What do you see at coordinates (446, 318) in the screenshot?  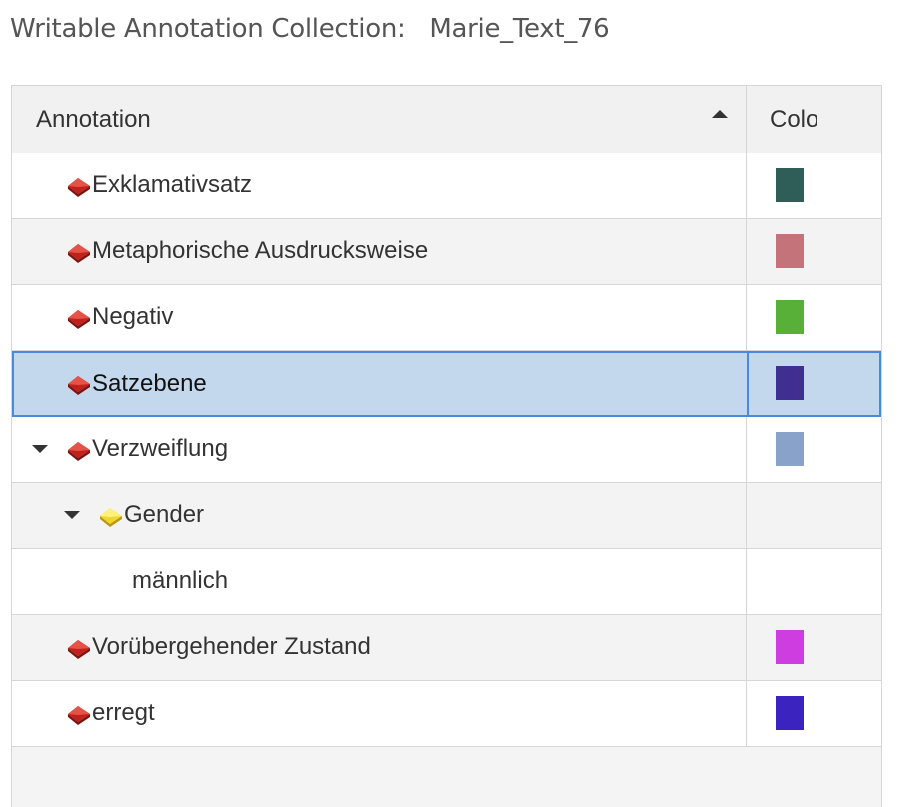 I see `tree-row-negativ: Negativ` at bounding box center [446, 318].